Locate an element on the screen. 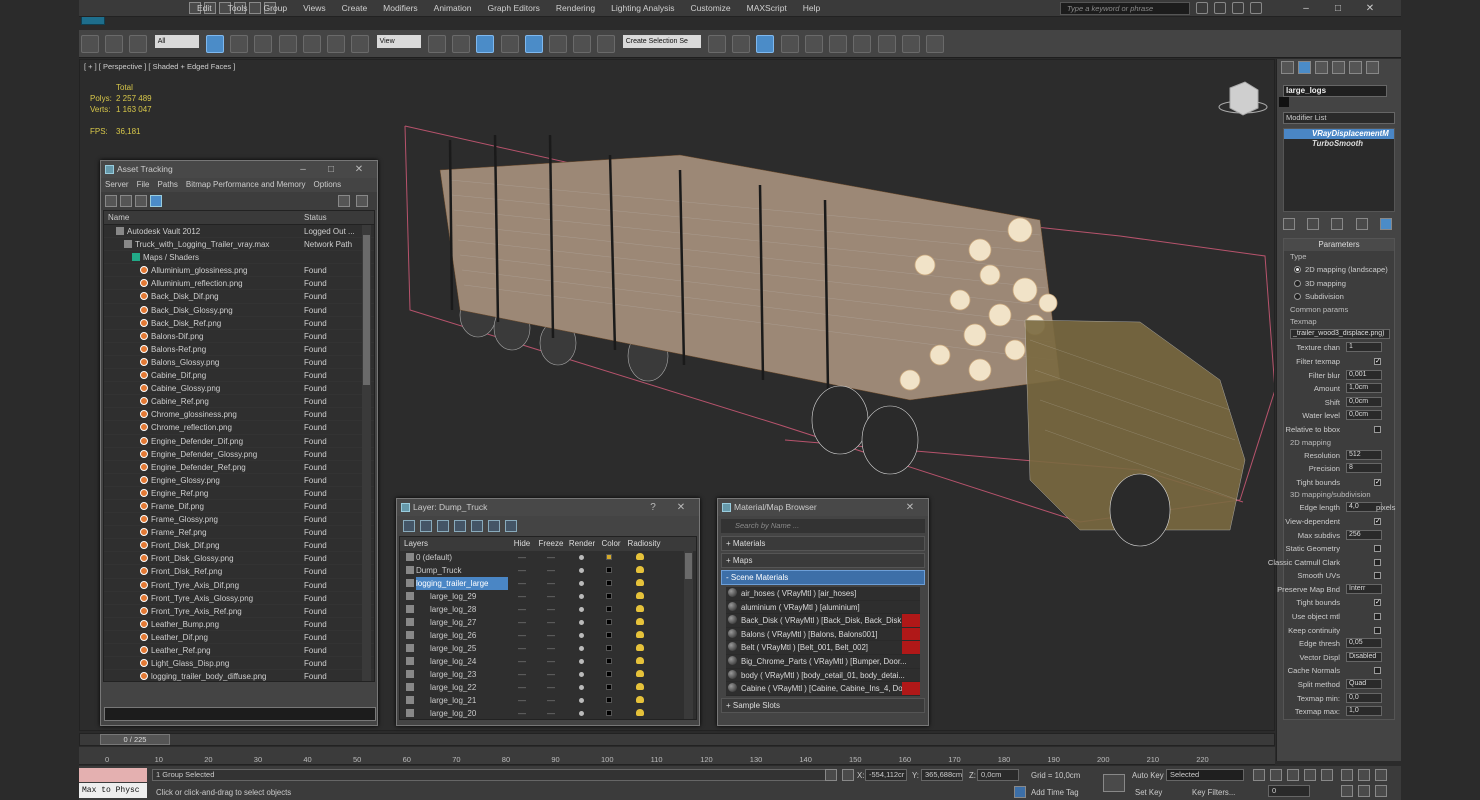 This screenshot has height=800, width=1480. table-row: Balons_Glossy.png Found is located at coordinates (239, 363).